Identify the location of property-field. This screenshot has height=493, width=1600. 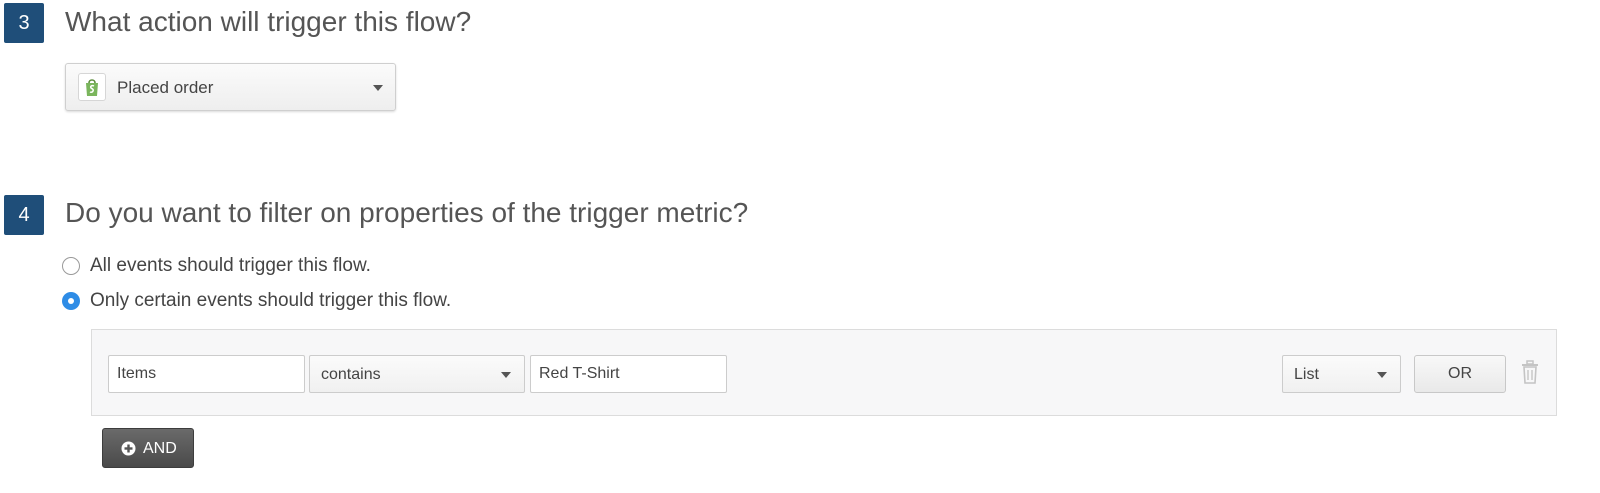
(206, 374).